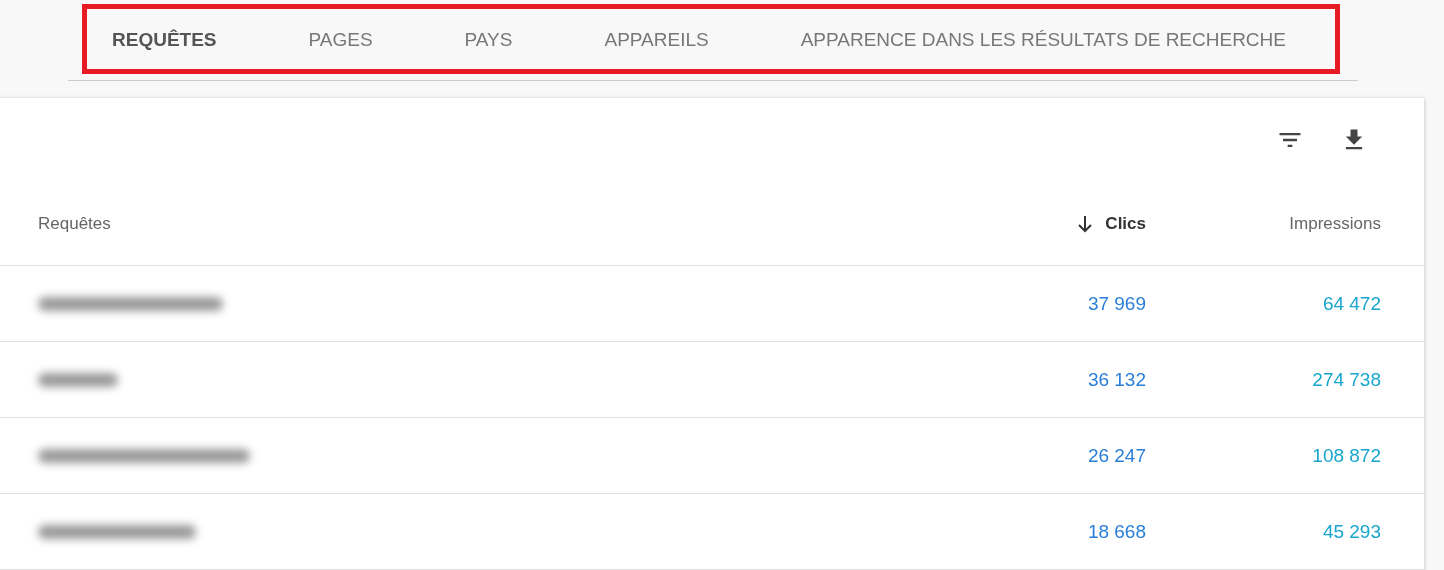 The height and width of the screenshot is (570, 1444). Describe the element at coordinates (492, 223) in the screenshot. I see `column-header: Requêtes` at that location.